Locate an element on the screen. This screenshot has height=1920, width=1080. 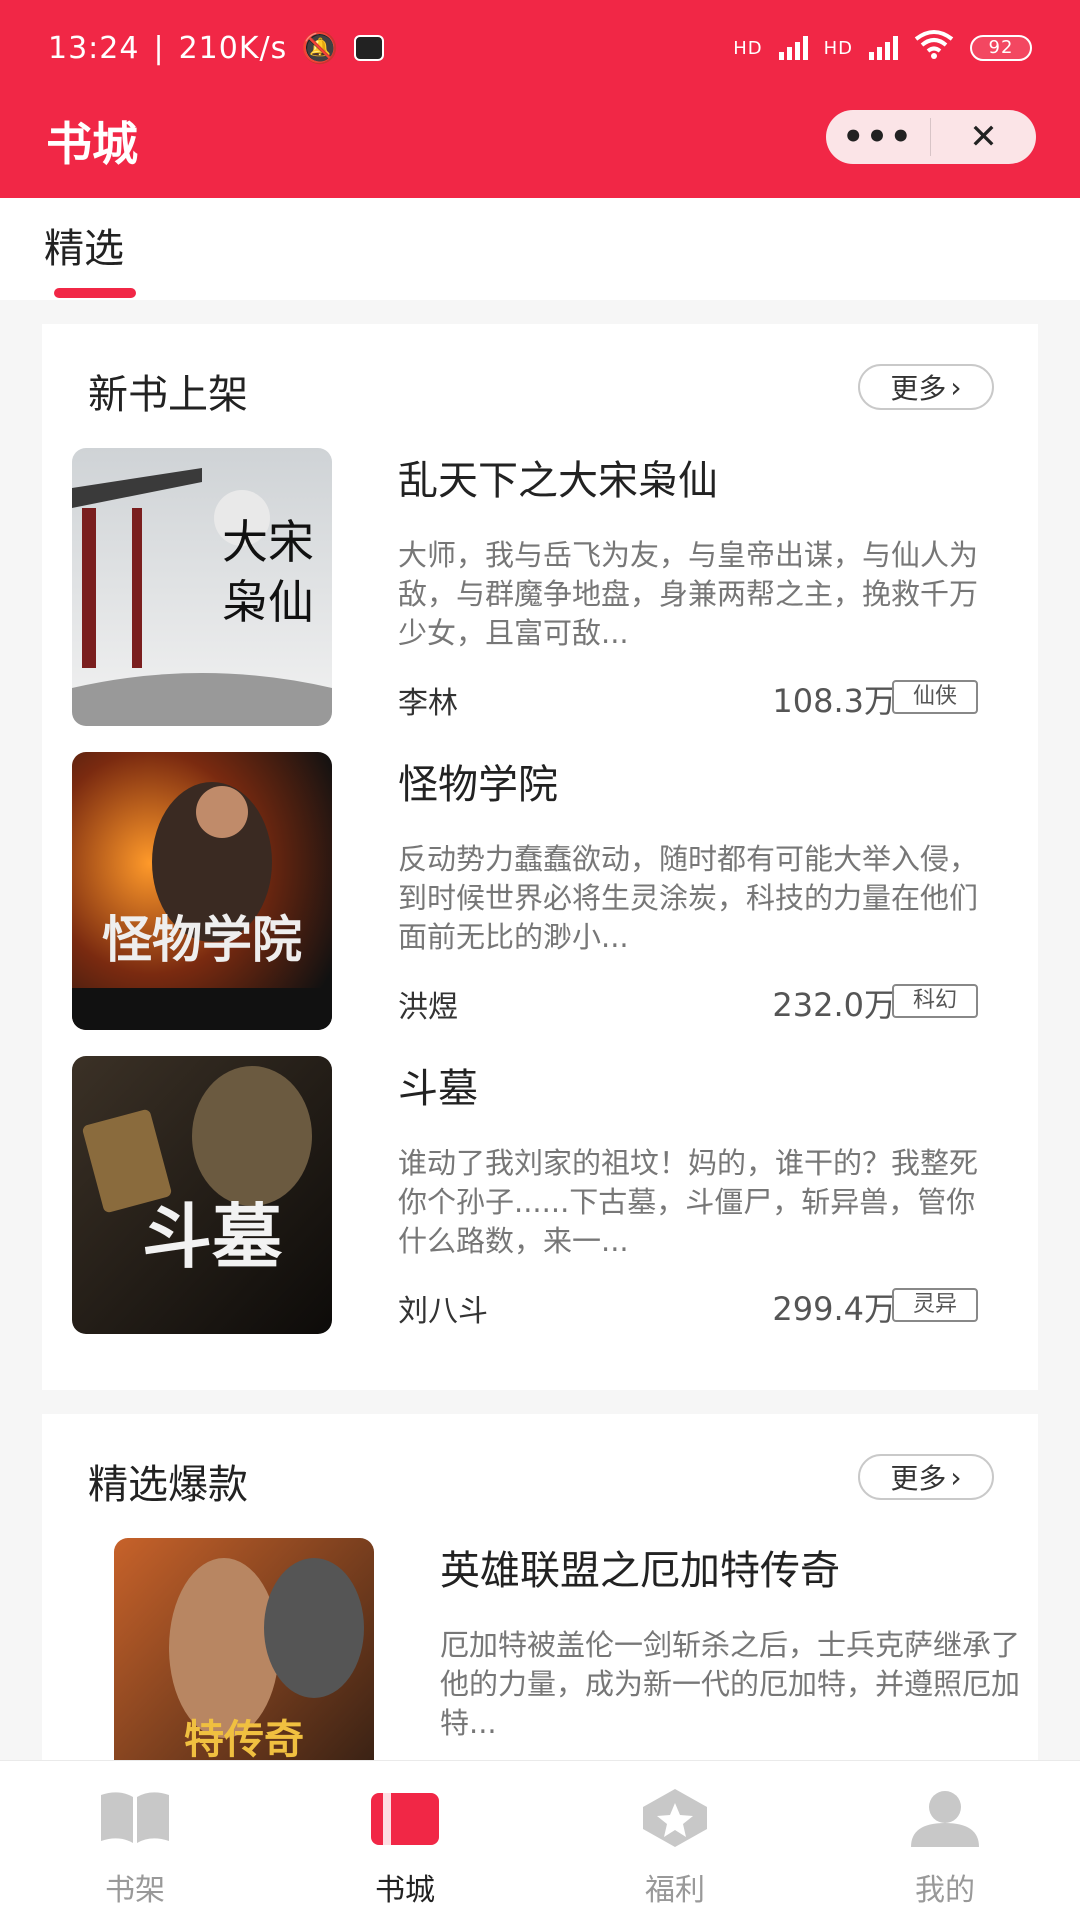
tab-featured: 精选 is located at coordinates (84, 245).